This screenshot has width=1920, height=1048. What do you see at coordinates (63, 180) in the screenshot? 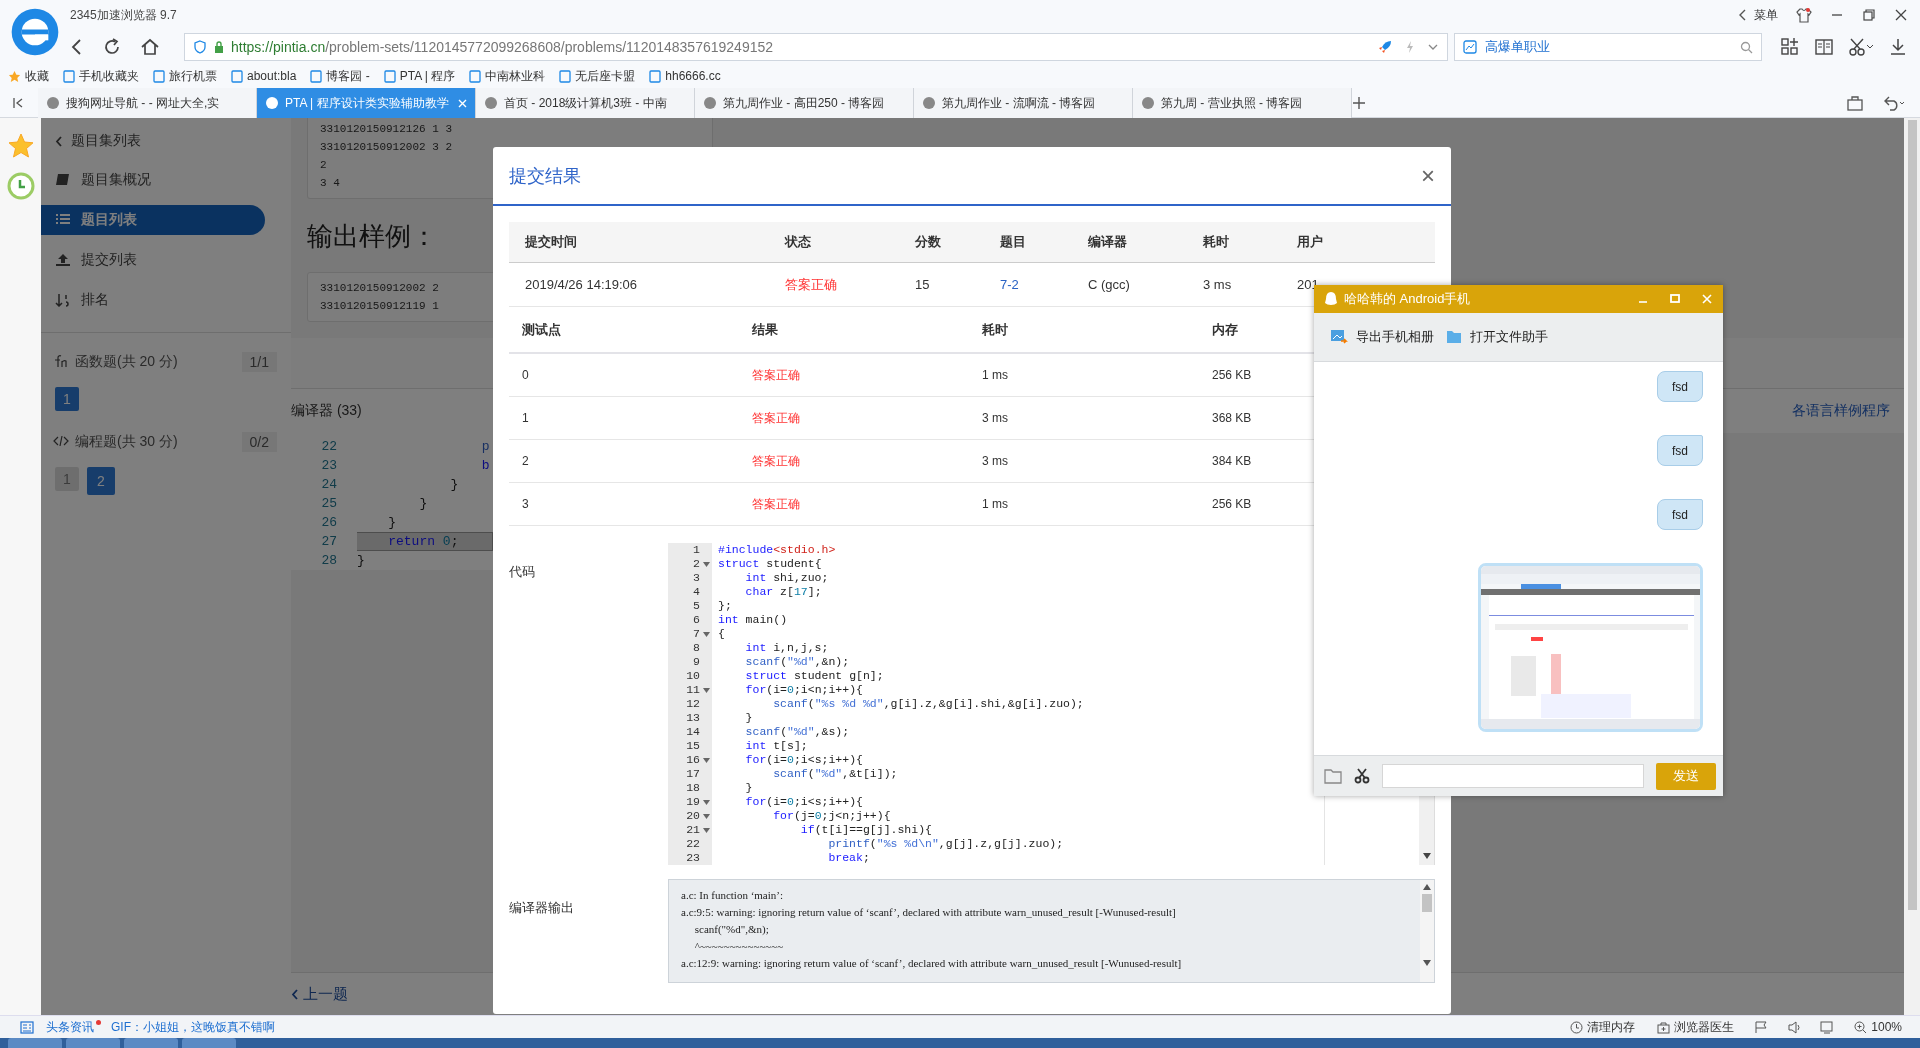
I see `book-icon` at bounding box center [63, 180].